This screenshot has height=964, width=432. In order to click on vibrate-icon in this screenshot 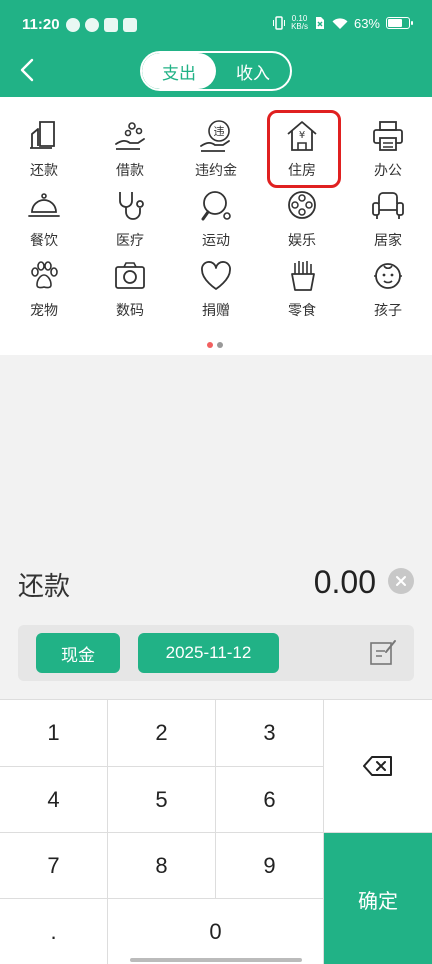, I will do `click(279, 23)`.